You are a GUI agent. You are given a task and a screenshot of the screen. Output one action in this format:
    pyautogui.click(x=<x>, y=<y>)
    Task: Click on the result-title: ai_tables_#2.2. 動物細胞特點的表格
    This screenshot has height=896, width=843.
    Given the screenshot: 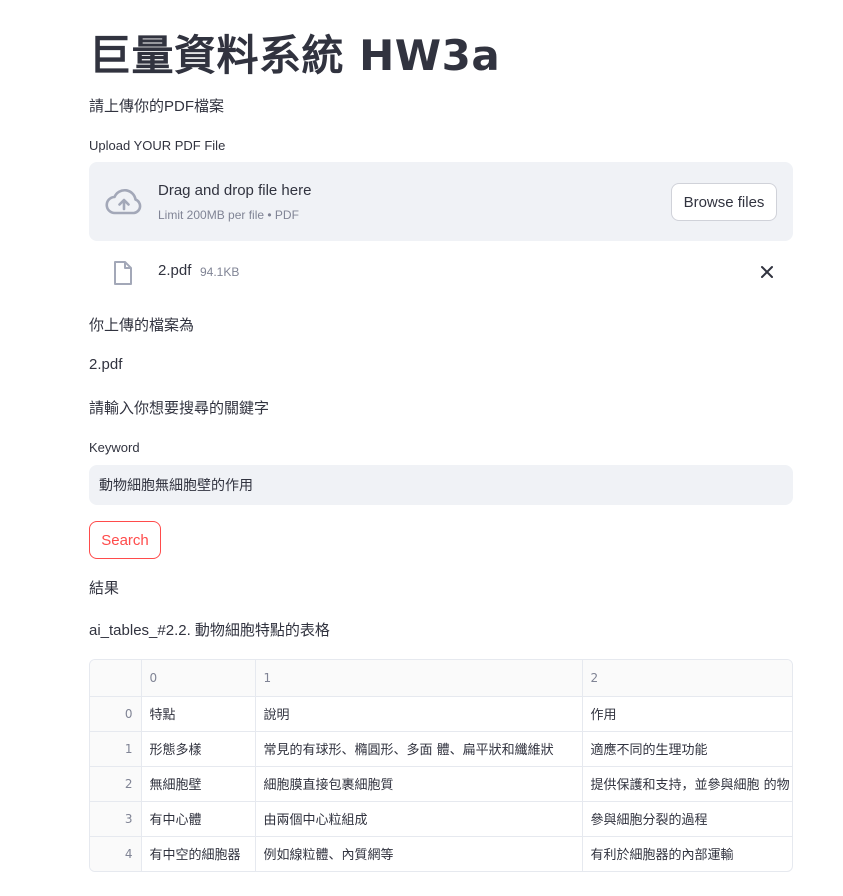 What is the action you would take?
    pyautogui.click(x=209, y=630)
    